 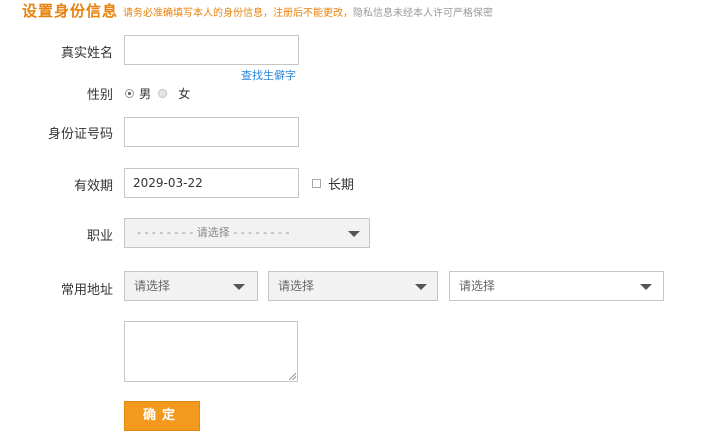 I want to click on resize-grip-icon, so click(x=292, y=376).